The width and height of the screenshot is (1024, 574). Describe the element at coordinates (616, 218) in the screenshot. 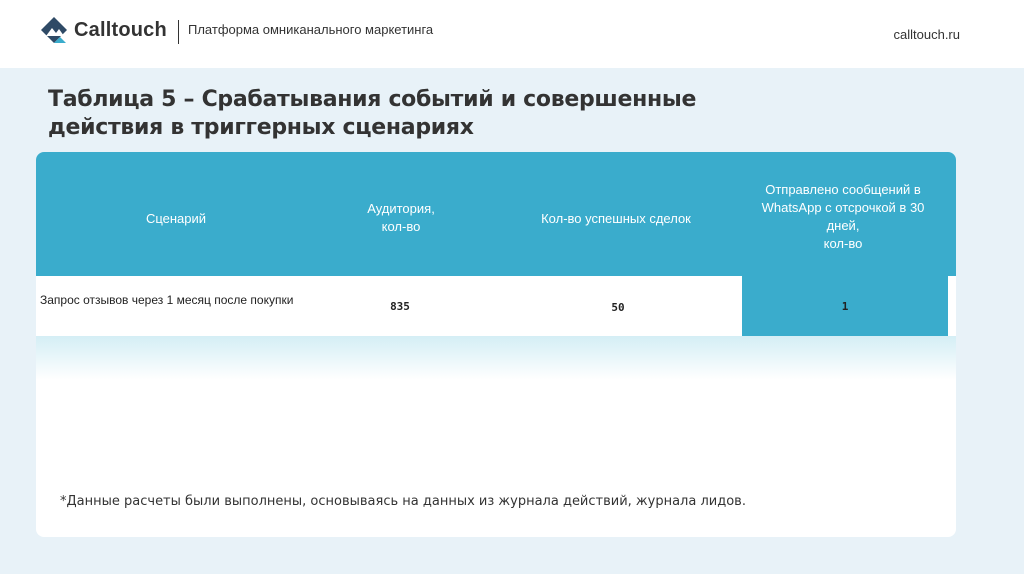

I see `column-header-deals: Кол-во успешных сделок` at that location.